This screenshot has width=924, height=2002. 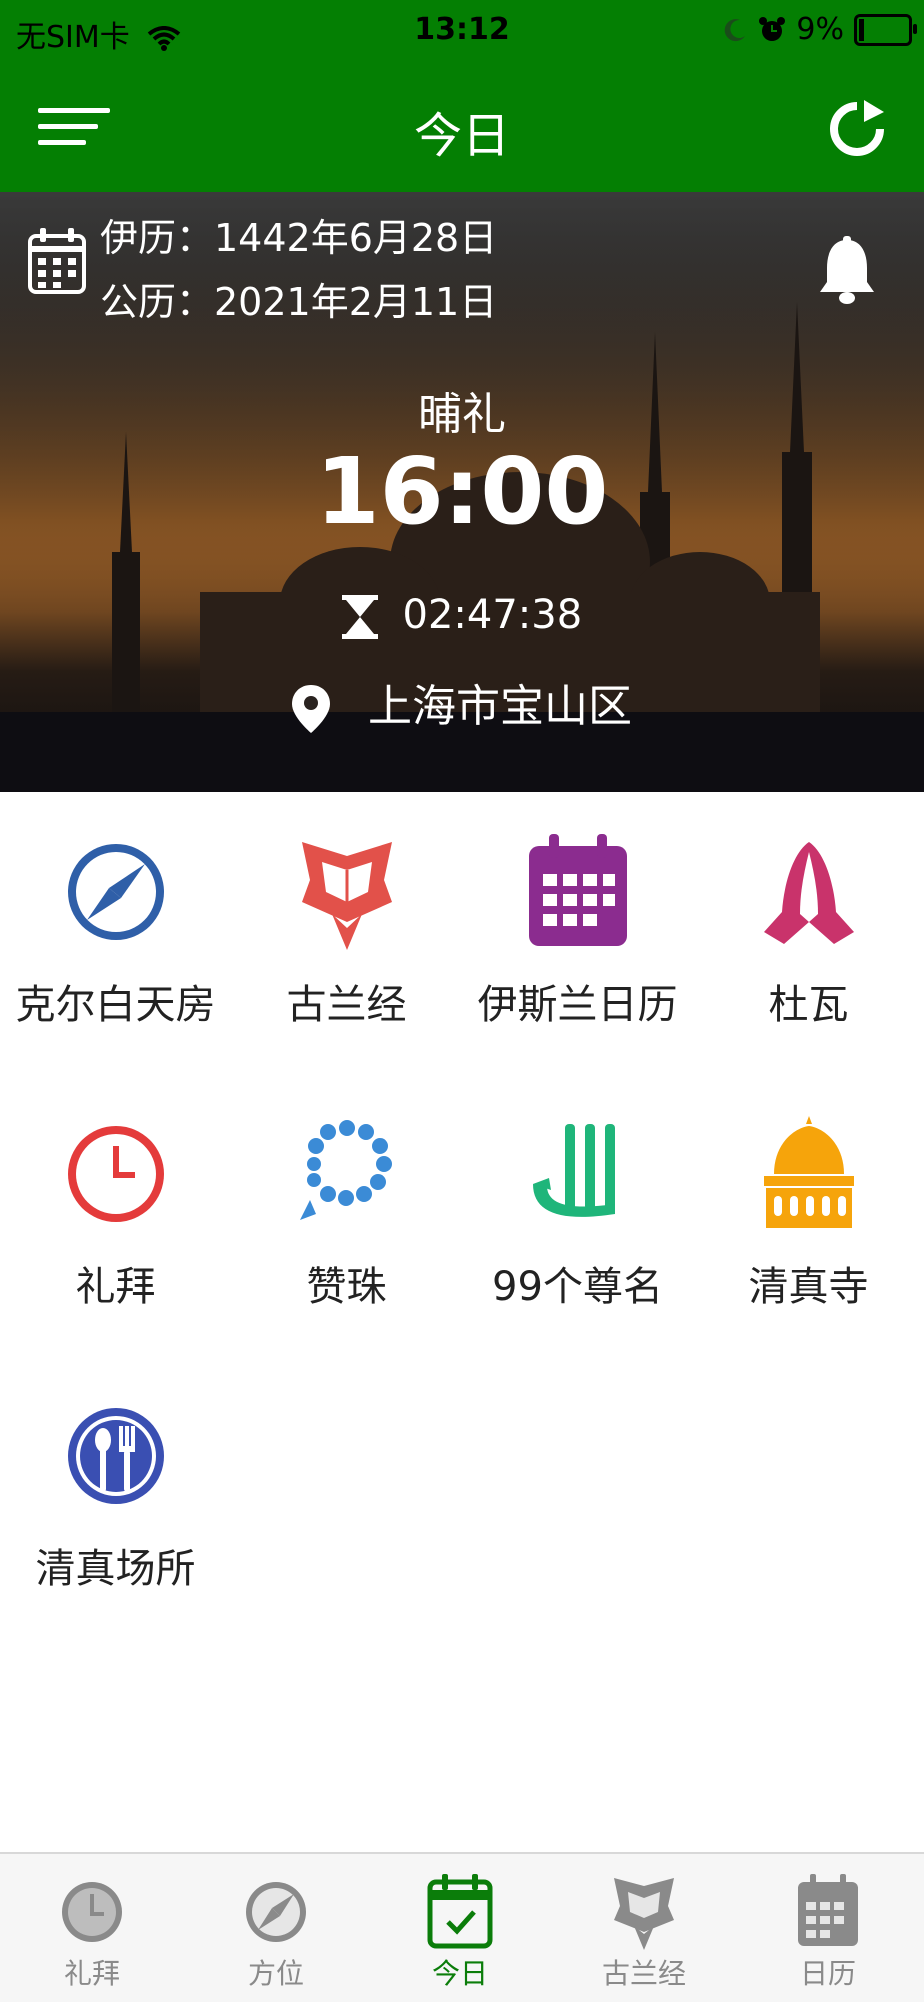 What do you see at coordinates (772, 28) in the screenshot?
I see `alarm-icon` at bounding box center [772, 28].